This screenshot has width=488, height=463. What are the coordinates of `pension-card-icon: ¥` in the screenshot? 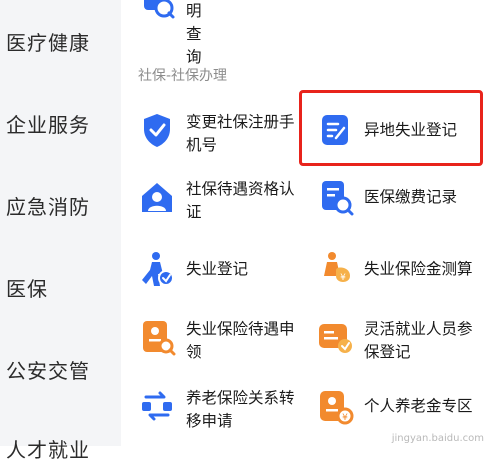 It's located at (337, 408).